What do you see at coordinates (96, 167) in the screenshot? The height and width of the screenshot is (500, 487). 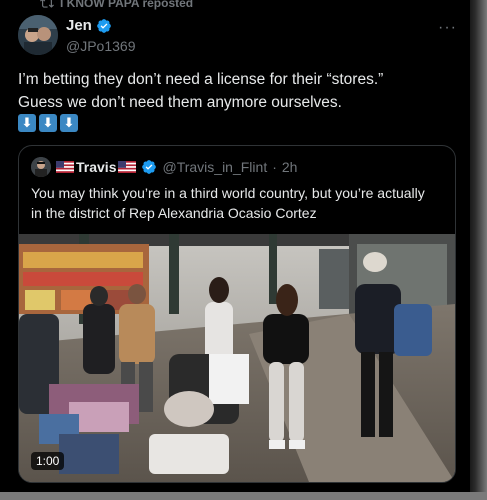 I see `quoted-author-name: Travis` at bounding box center [96, 167].